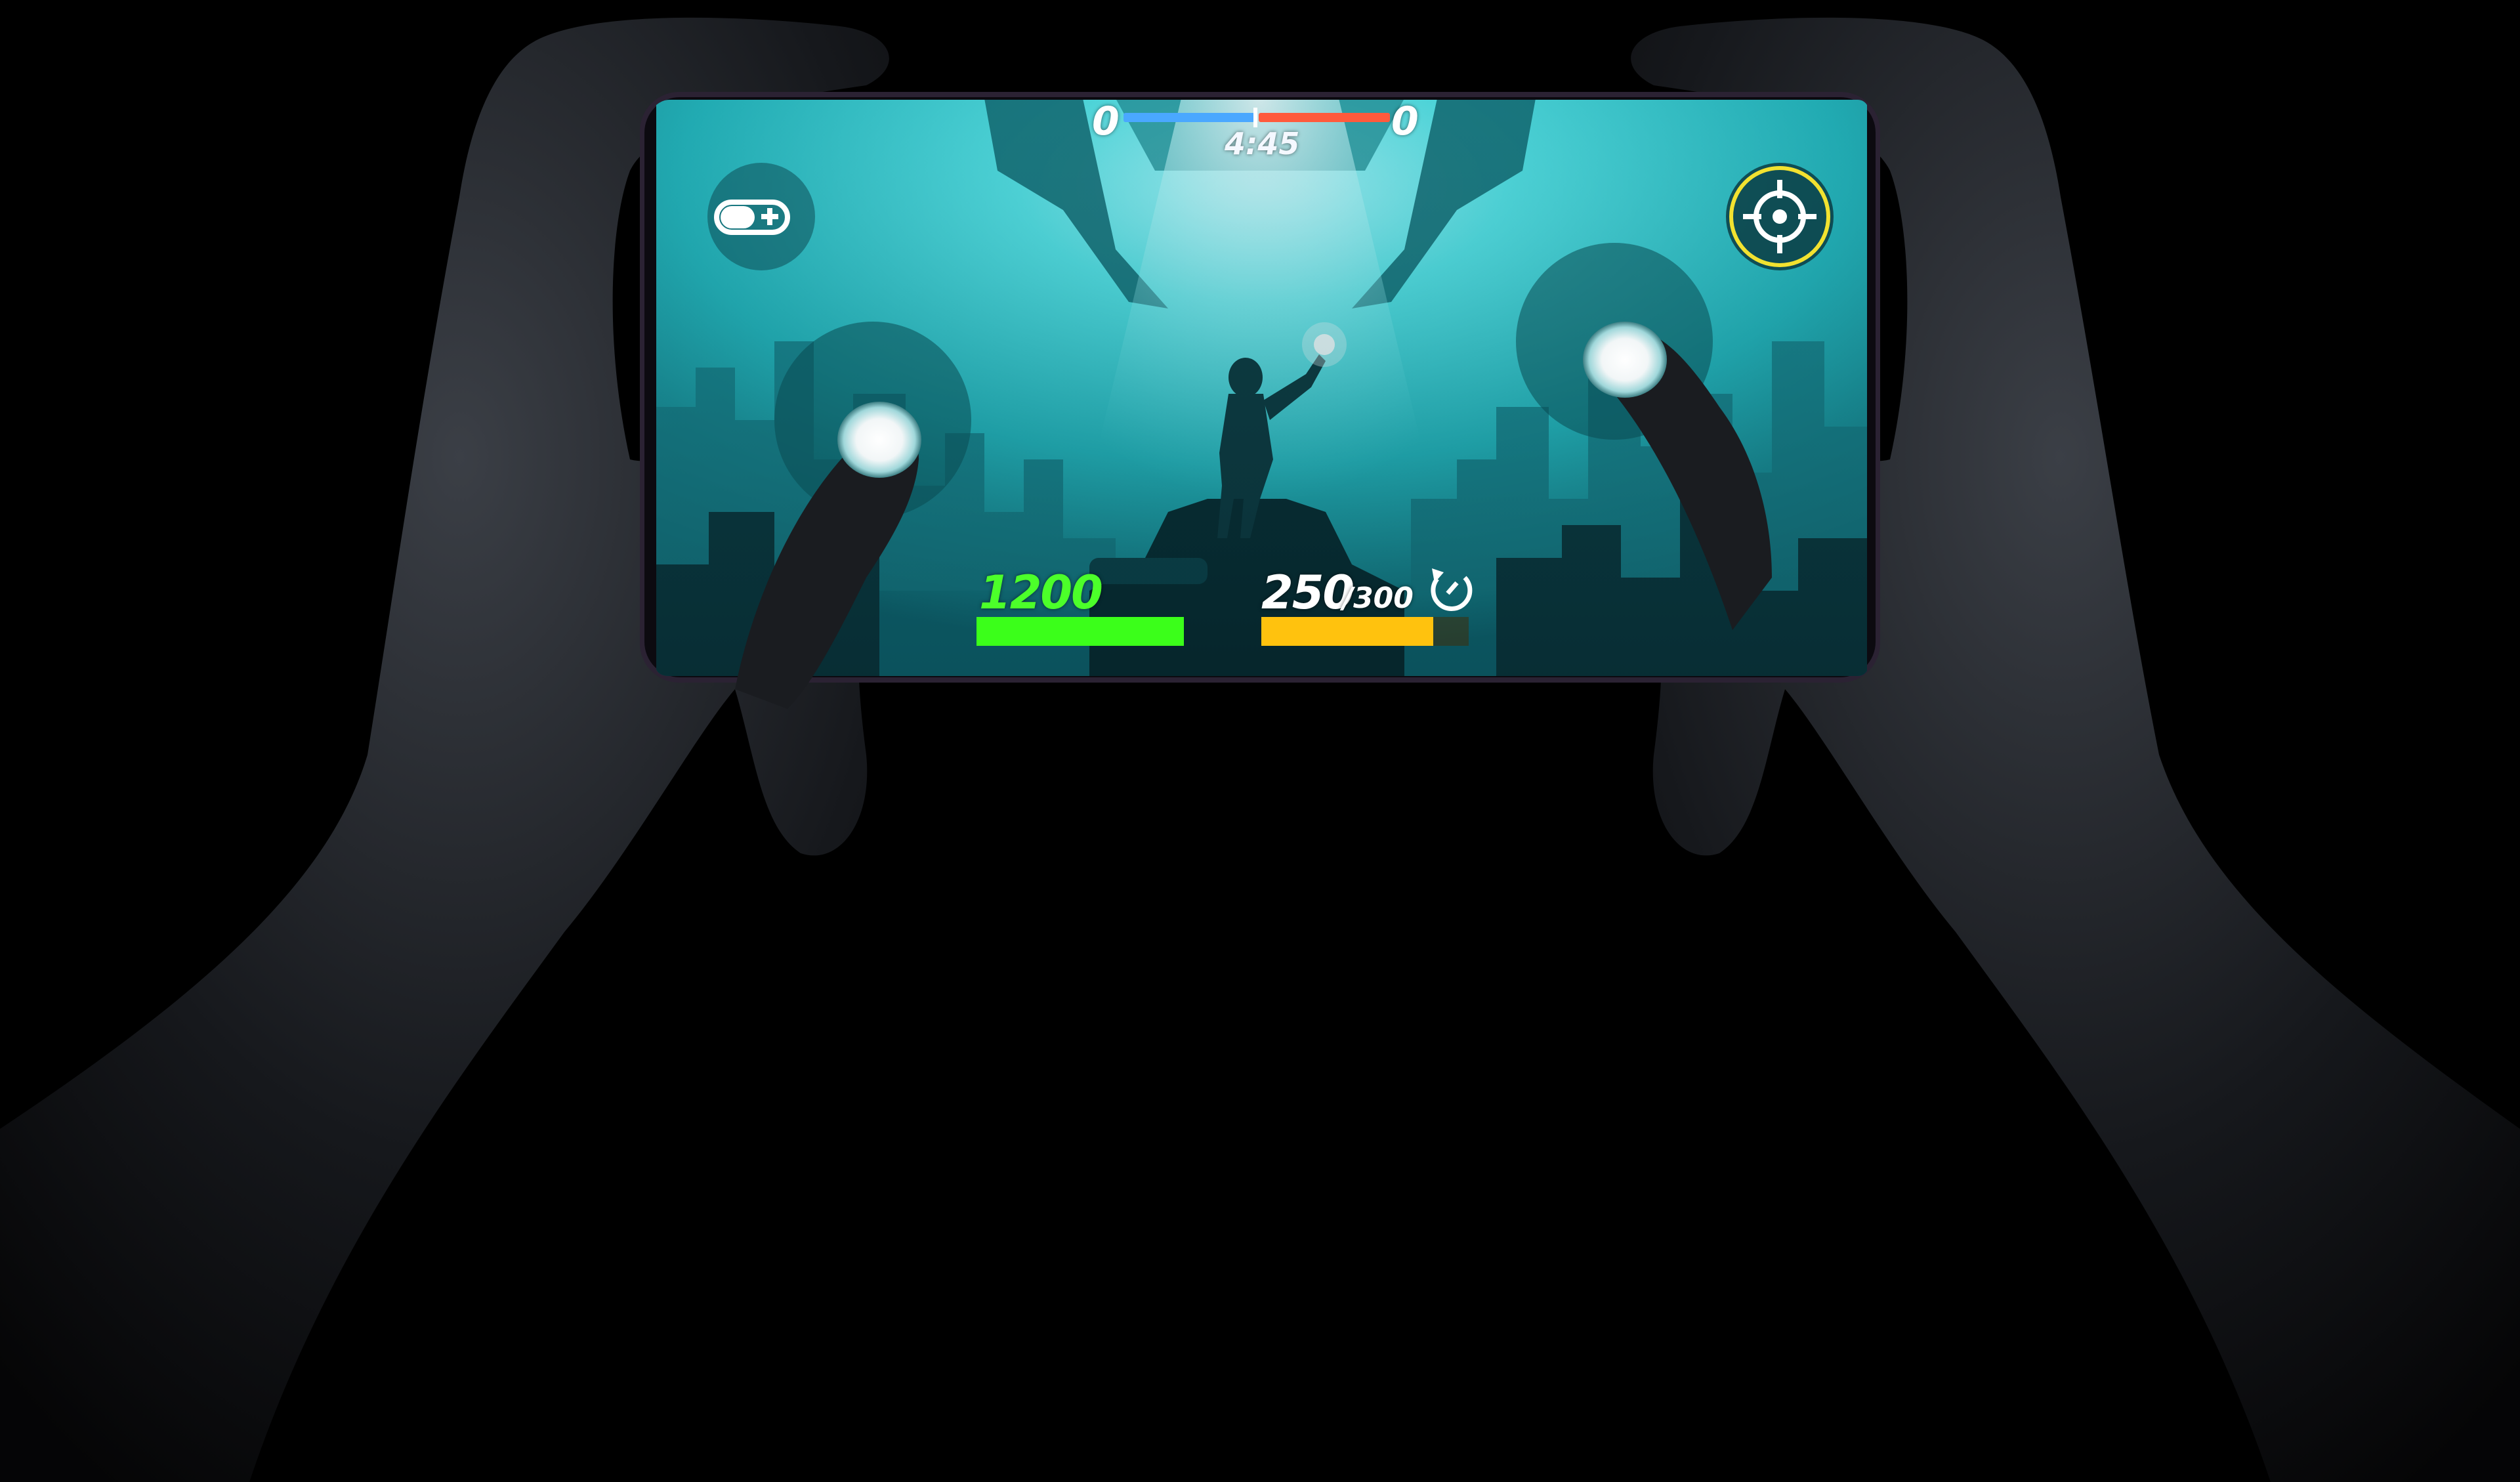 This screenshot has width=2520, height=1482. What do you see at coordinates (1378, 598) in the screenshot?
I see `ammo-max: /300` at bounding box center [1378, 598].